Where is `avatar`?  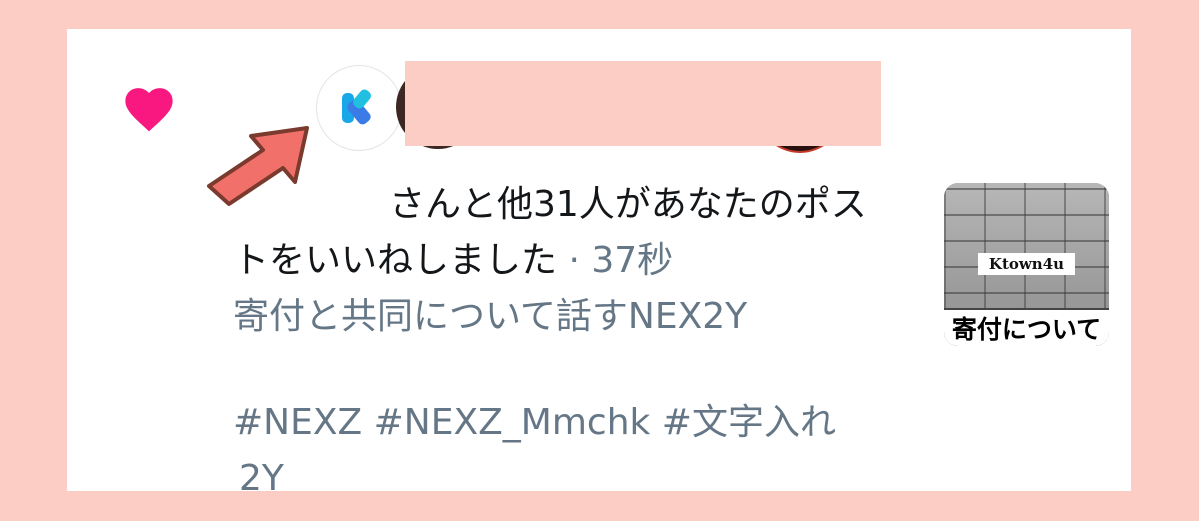 avatar is located at coordinates (359, 108).